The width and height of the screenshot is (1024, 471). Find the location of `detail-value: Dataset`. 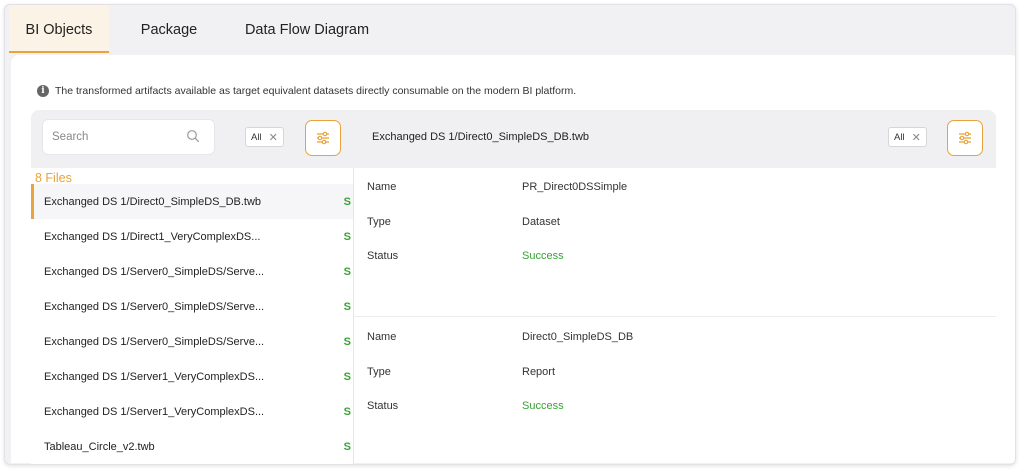

detail-value: Dataset is located at coordinates (541, 222).